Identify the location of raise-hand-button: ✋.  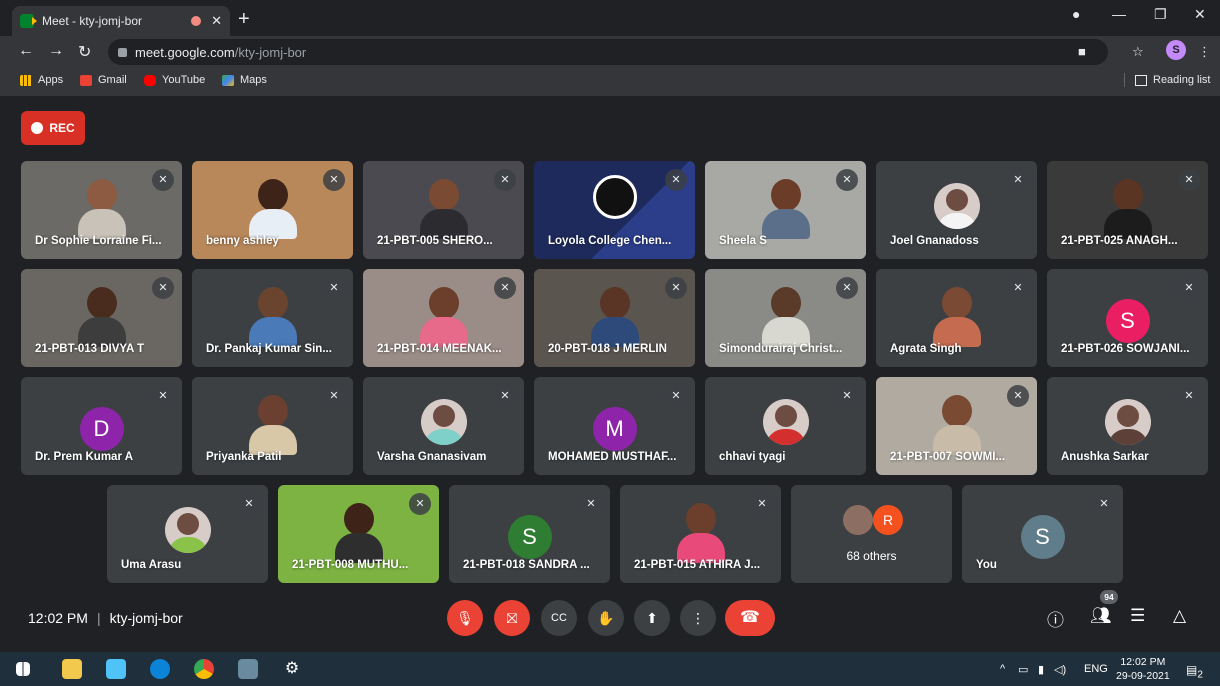
(606, 618).